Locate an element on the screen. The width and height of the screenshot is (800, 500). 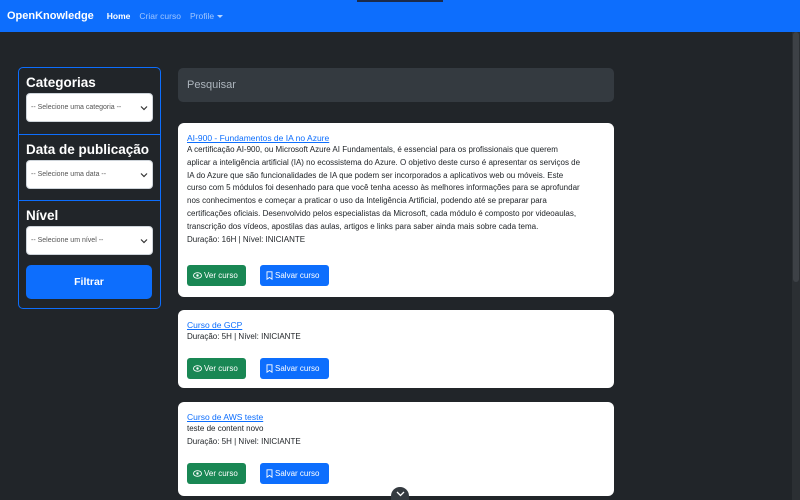
category-select: -- Selecione uma categoria -- is located at coordinates (89, 107).